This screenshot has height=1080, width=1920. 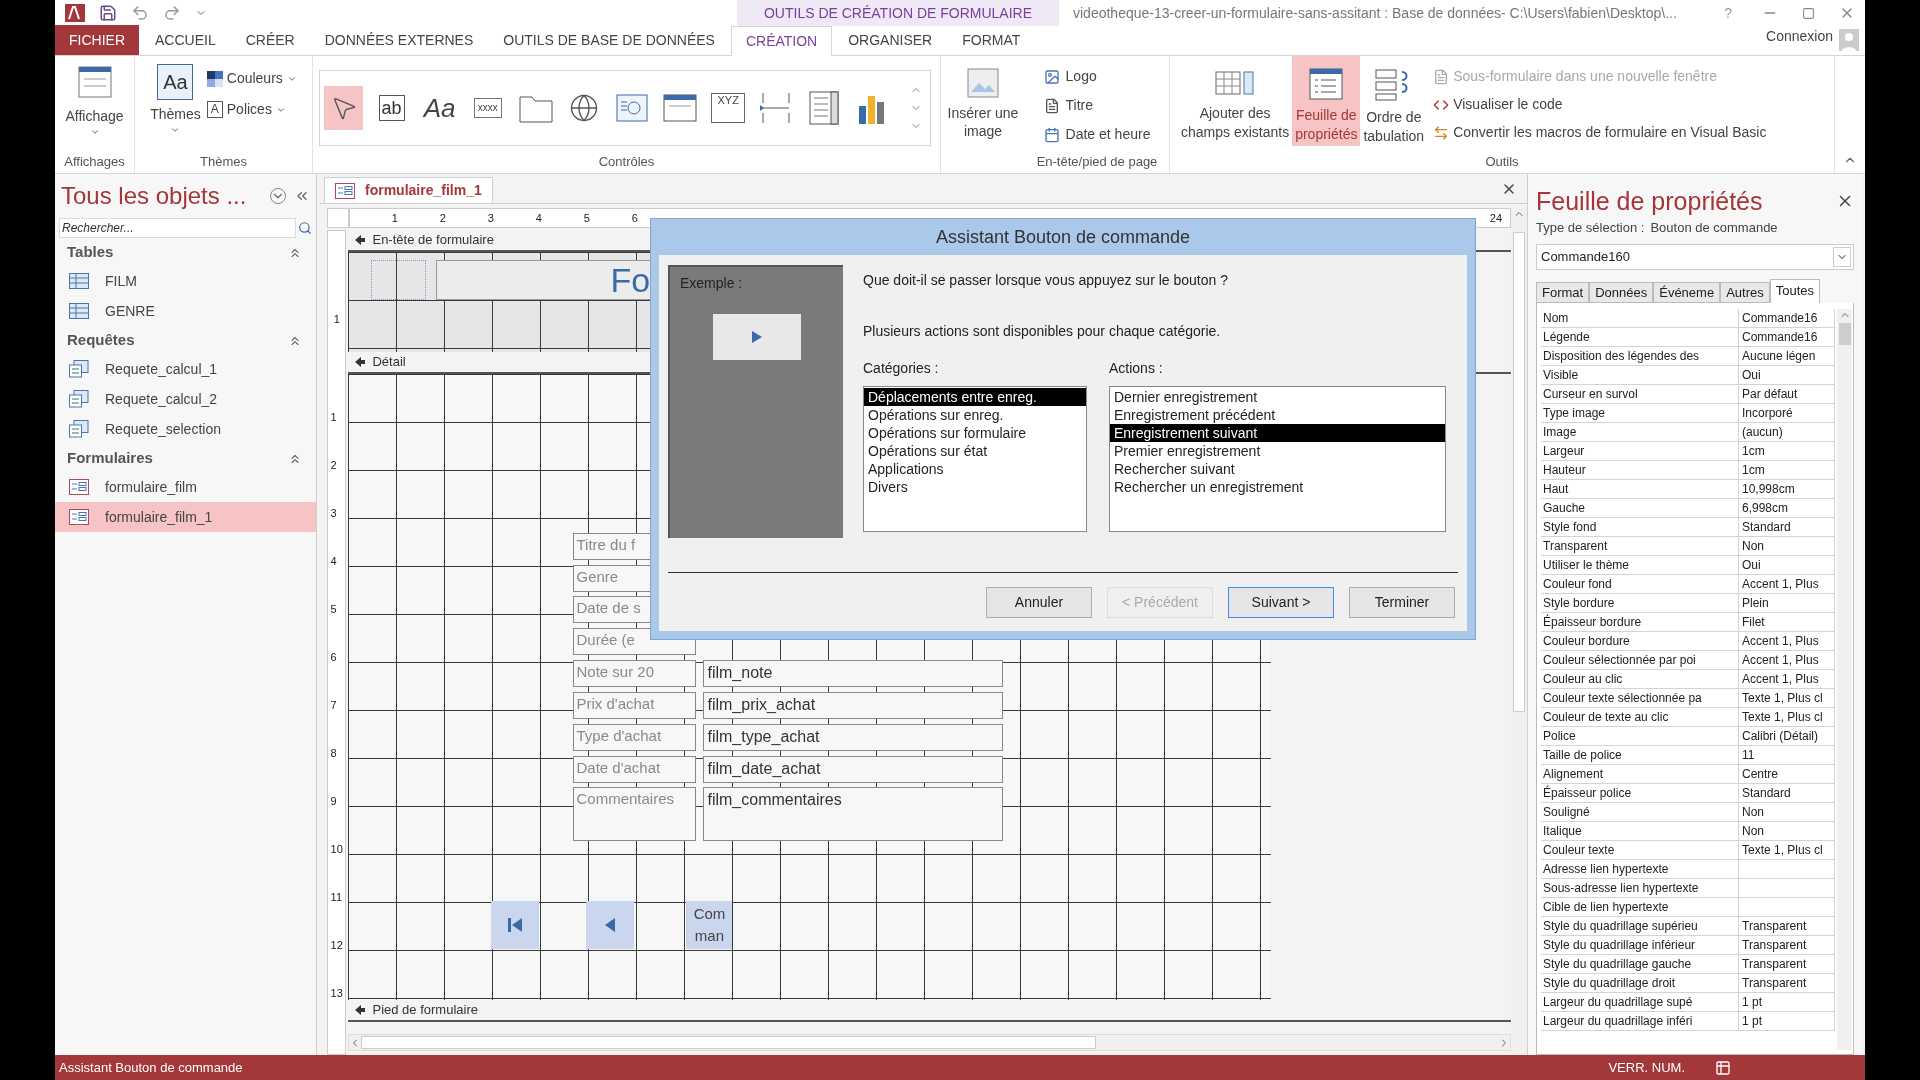 I want to click on list-item: Rechercher suivant, so click(x=1277, y=469).